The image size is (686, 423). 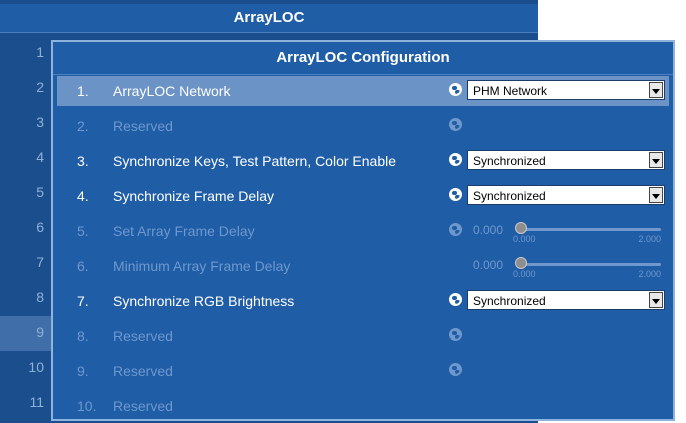 I want to click on row-label: Minimum Array Frame Delay, so click(x=202, y=266).